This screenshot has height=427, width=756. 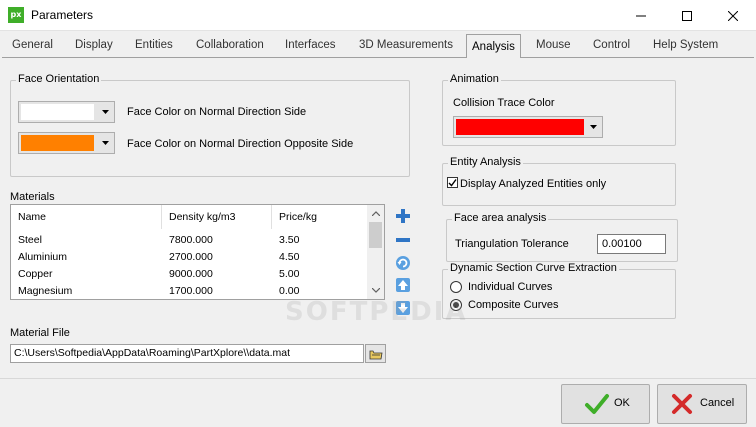 I want to click on window-title: Parameters, so click(x=62, y=15).